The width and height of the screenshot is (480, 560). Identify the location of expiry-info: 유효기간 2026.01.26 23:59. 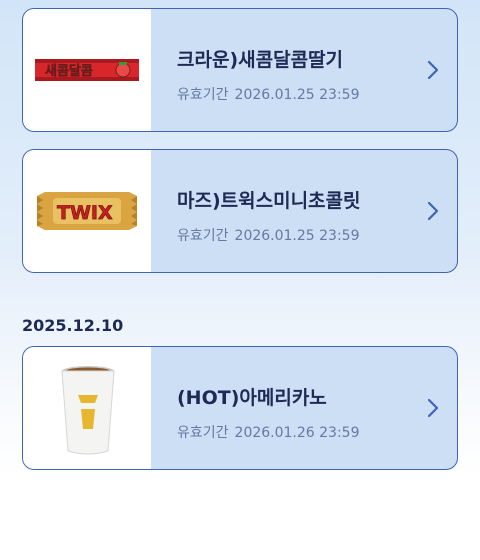
(268, 432).